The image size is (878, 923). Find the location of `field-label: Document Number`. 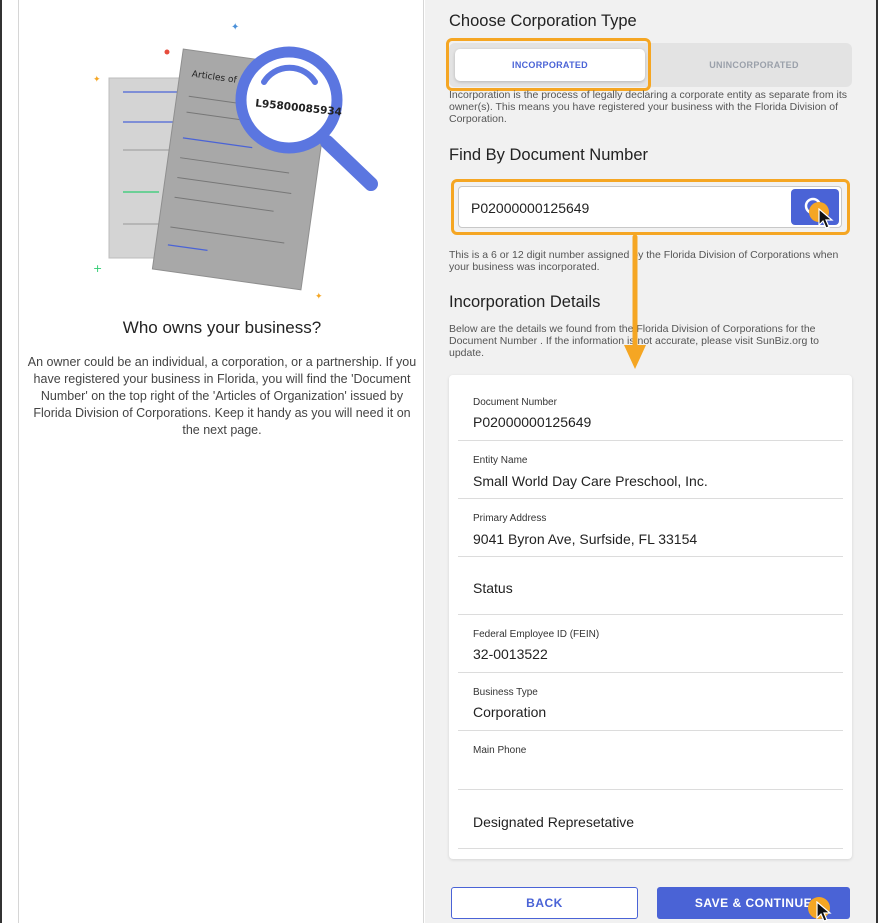

field-label: Document Number is located at coordinates (515, 402).